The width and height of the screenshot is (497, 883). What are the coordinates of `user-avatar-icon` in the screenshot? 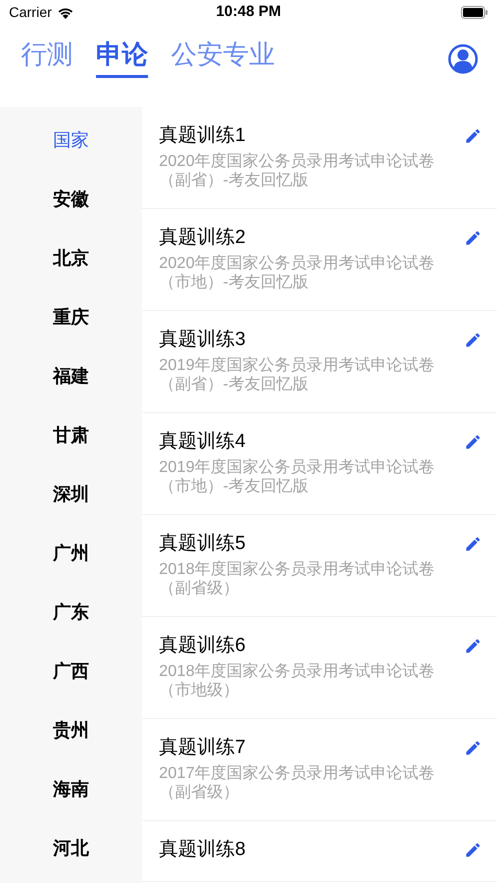 It's located at (463, 59).